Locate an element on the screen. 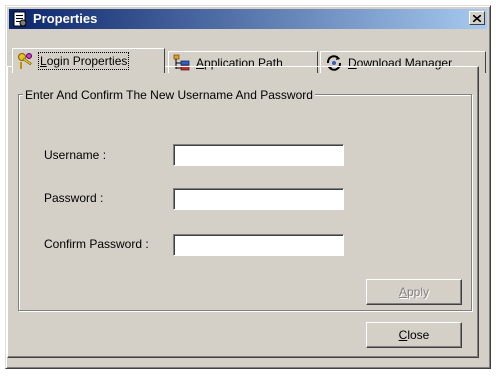  tab-login-properties: Login Properties is located at coordinates (88, 60).